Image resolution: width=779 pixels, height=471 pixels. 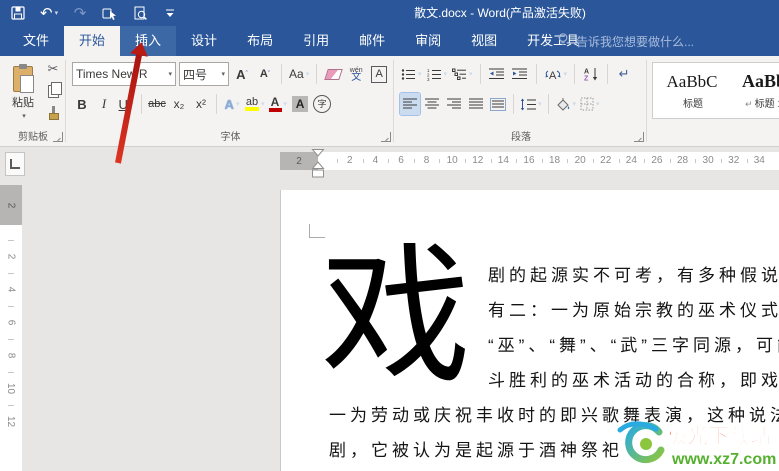 I want to click on ruler-number: 32, so click(x=733, y=161).